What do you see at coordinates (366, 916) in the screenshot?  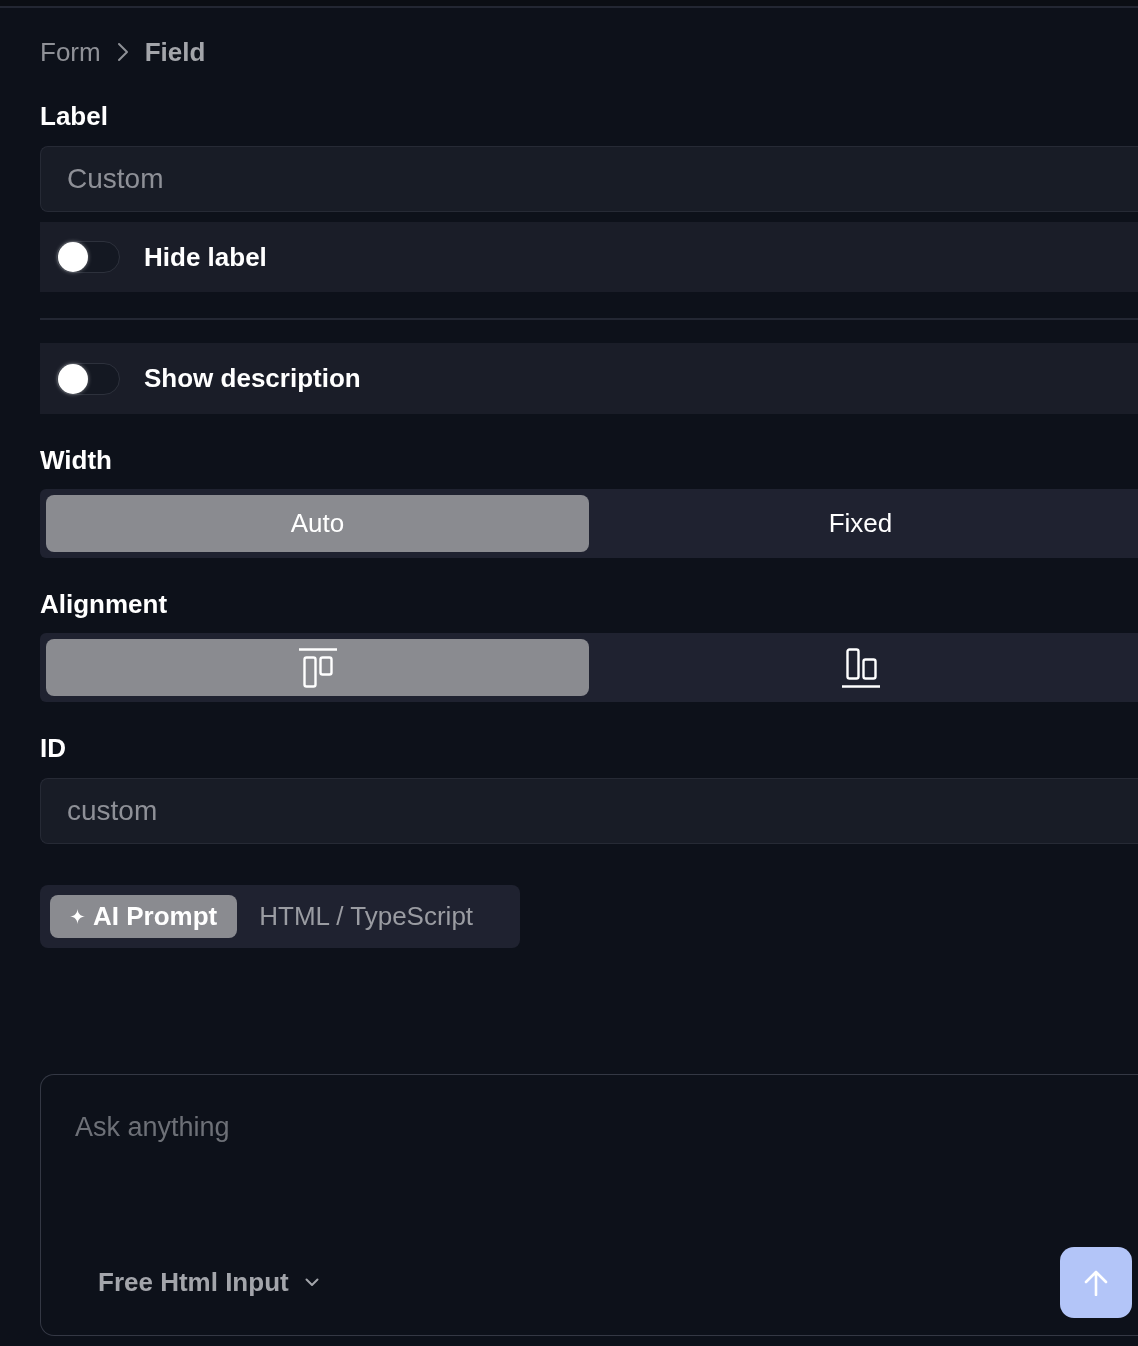 I see `mode-tab: HTML / TypeScript` at bounding box center [366, 916].